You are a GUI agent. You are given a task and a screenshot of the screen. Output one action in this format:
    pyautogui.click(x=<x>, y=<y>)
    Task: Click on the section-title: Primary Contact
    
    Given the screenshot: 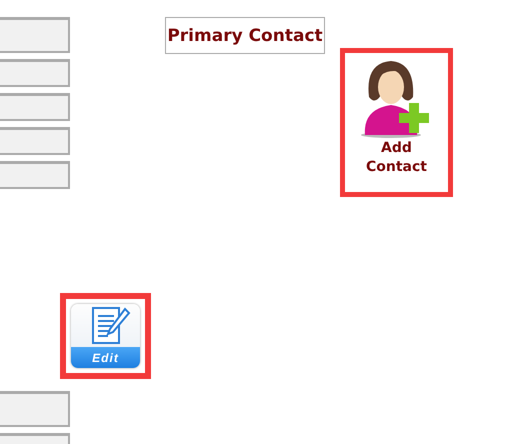 What is the action you would take?
    pyautogui.click(x=245, y=35)
    